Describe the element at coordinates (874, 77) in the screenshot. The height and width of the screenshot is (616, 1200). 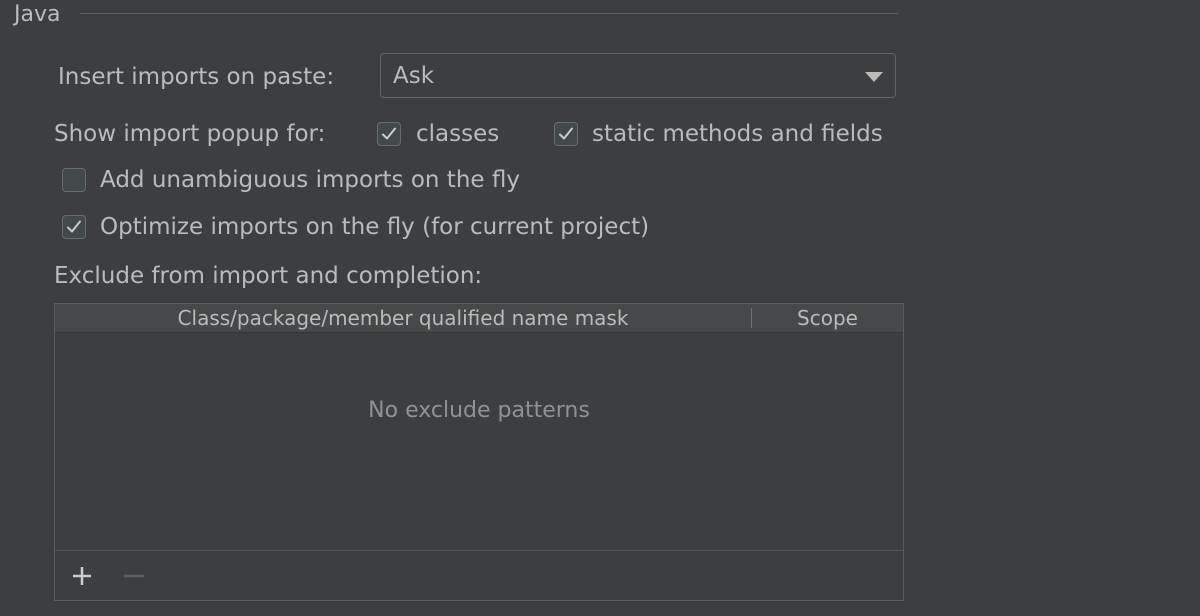
I see `chevron-down-icon` at that location.